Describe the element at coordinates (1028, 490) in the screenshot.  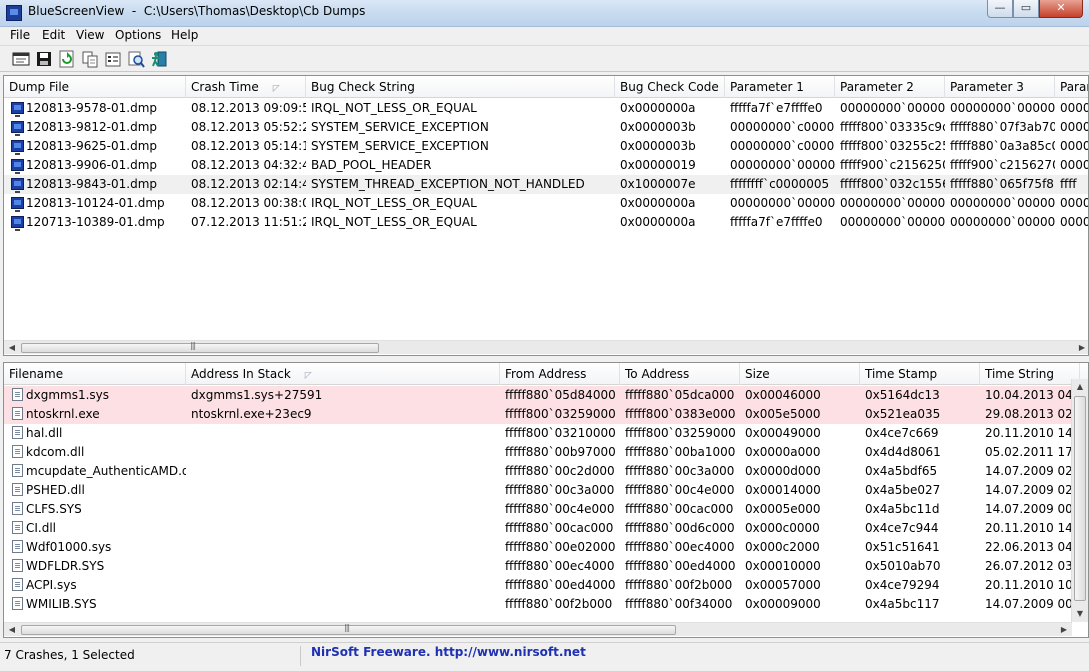
I see `cell-value: 14.07.2009 02:32:` at that location.